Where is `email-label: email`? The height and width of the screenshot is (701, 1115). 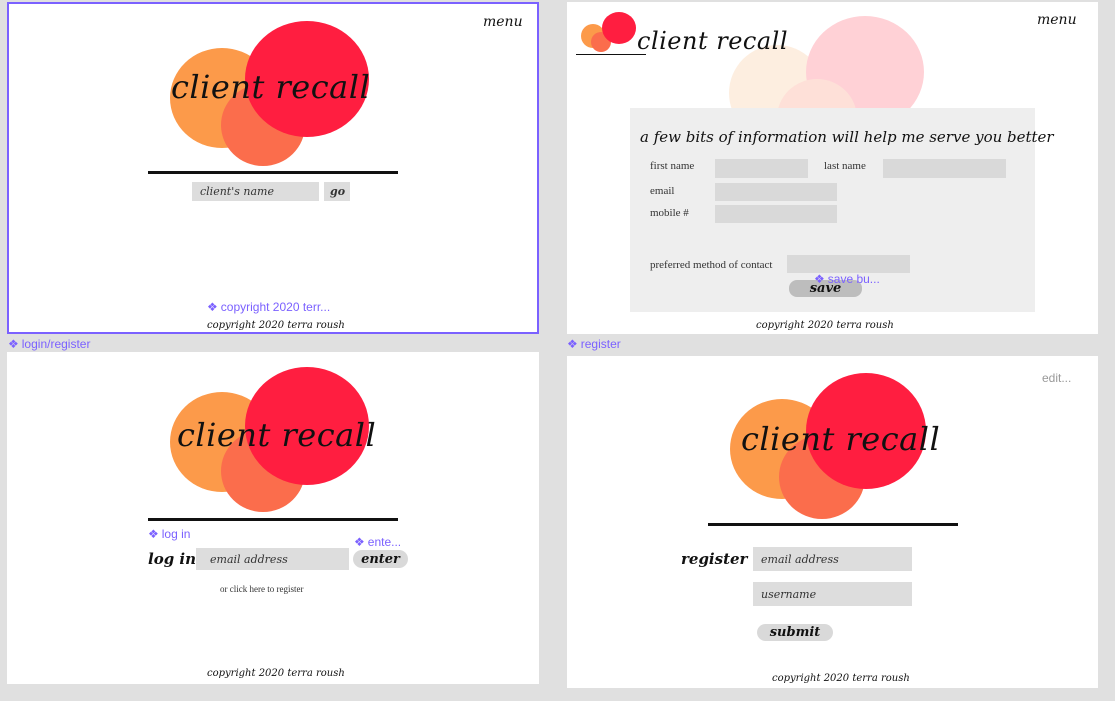
email-label: email is located at coordinates (662, 191).